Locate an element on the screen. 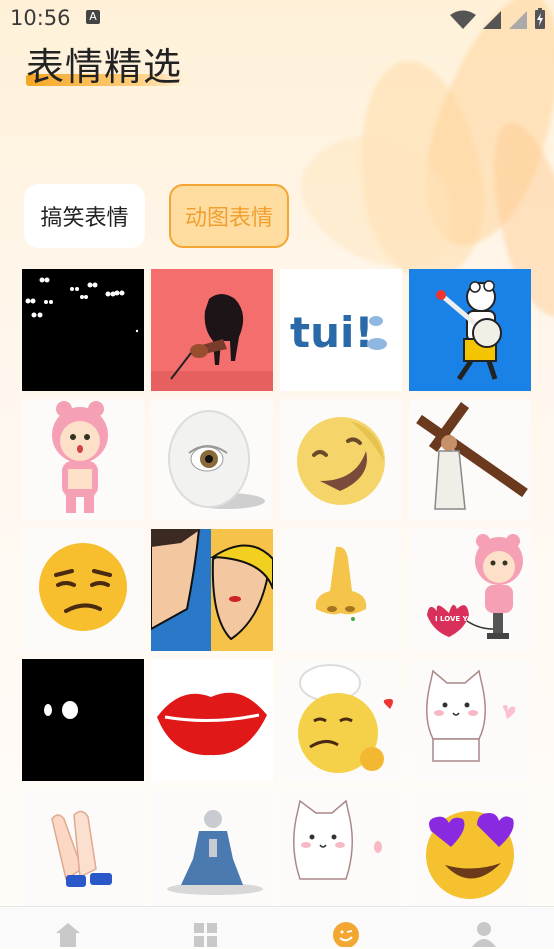 Image resolution: width=554 pixels, height=949 pixels. status-time: 10:56 is located at coordinates (40, 18).